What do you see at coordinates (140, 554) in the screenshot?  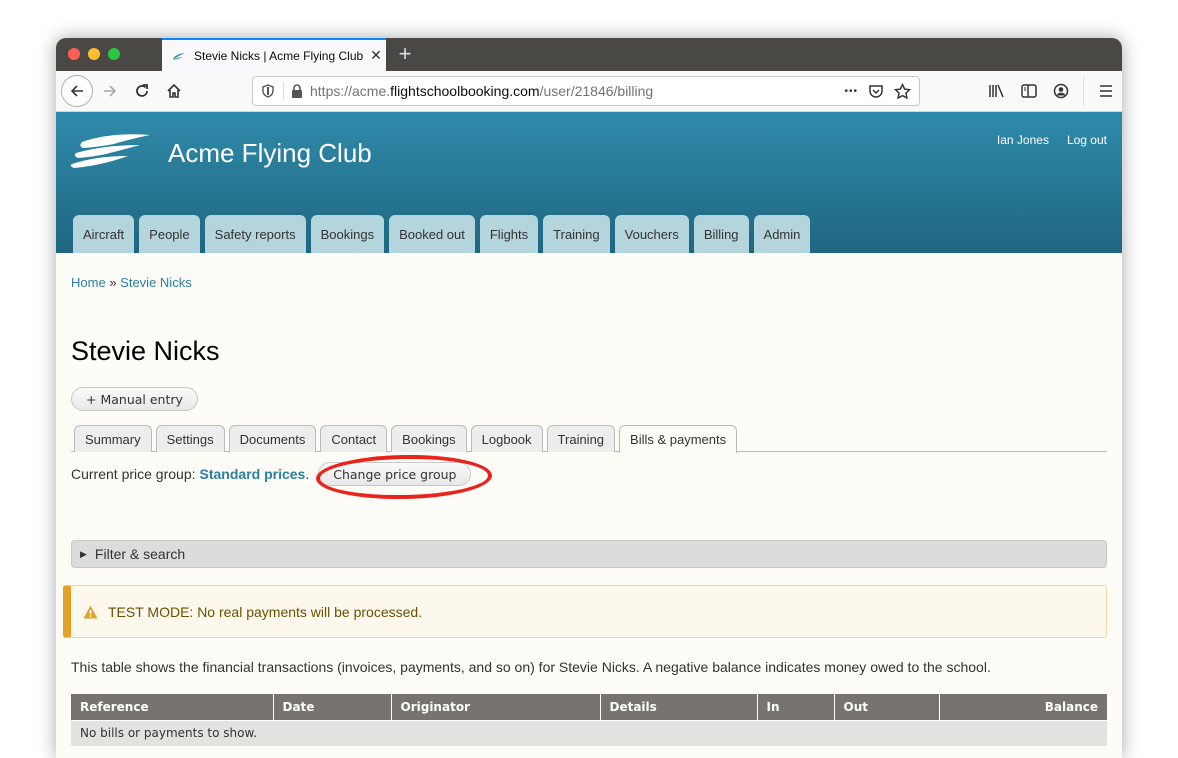 I see `filter-search-label: Filter & search` at bounding box center [140, 554].